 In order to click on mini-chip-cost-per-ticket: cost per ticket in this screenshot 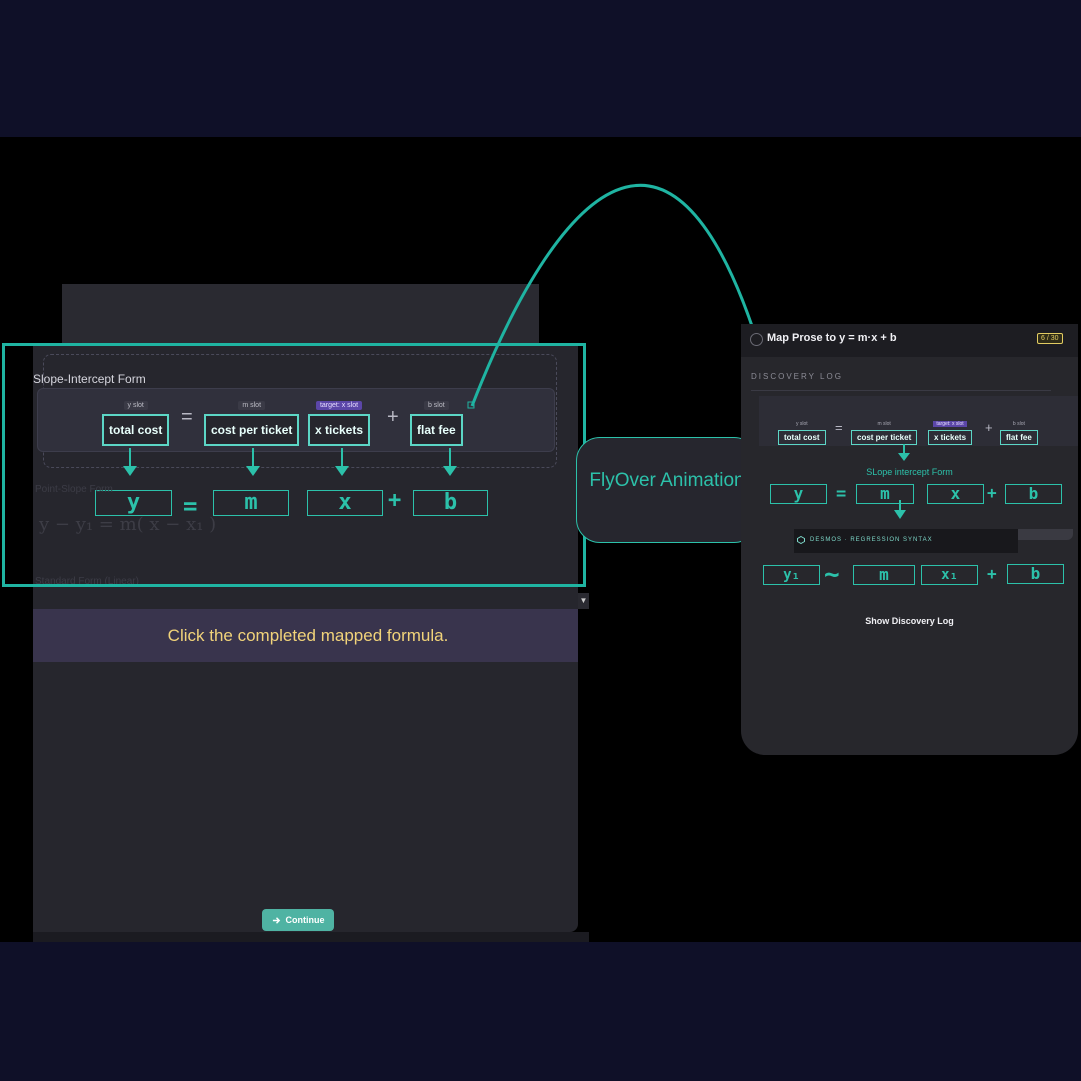, I will do `click(884, 437)`.